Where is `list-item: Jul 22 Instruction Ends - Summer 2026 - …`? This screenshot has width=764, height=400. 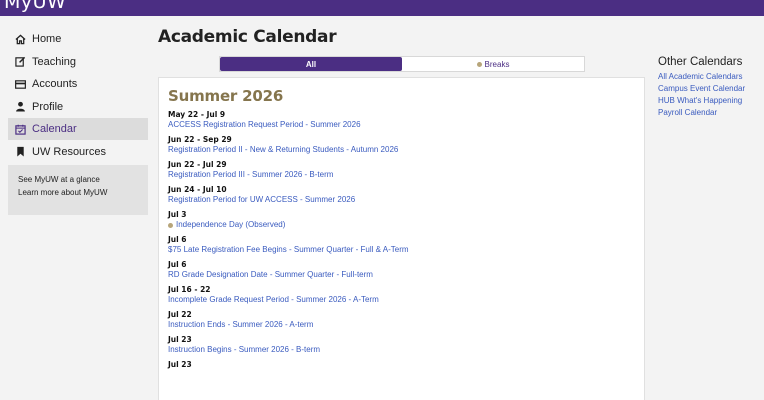 list-item: Jul 22 Instruction Ends - Summer 2026 - … is located at coordinates (401, 320).